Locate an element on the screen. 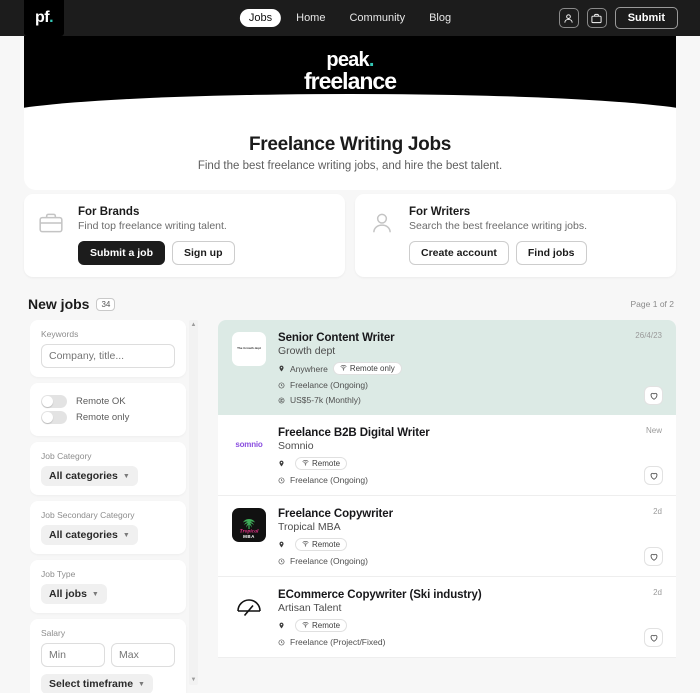 The image size is (700, 693). job-company: Somnio is located at coordinates (296, 446).